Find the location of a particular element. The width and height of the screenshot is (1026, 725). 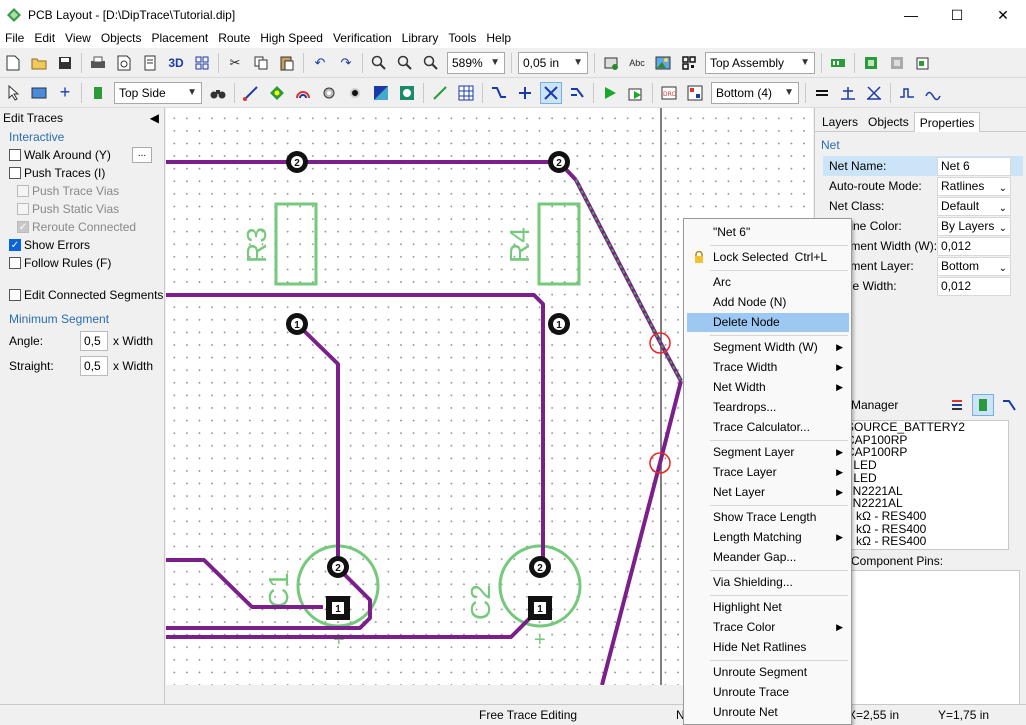

new-file-icon is located at coordinates (13, 63).